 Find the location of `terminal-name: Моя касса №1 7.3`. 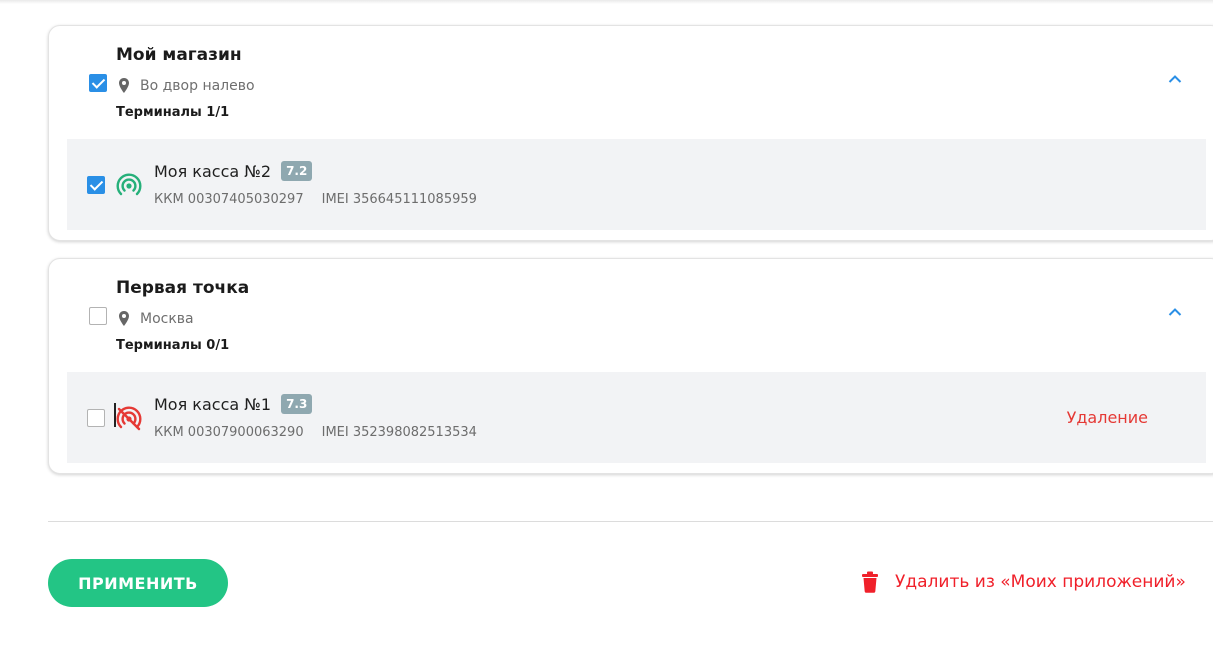

terminal-name: Моя касса №1 7.3 is located at coordinates (233, 404).